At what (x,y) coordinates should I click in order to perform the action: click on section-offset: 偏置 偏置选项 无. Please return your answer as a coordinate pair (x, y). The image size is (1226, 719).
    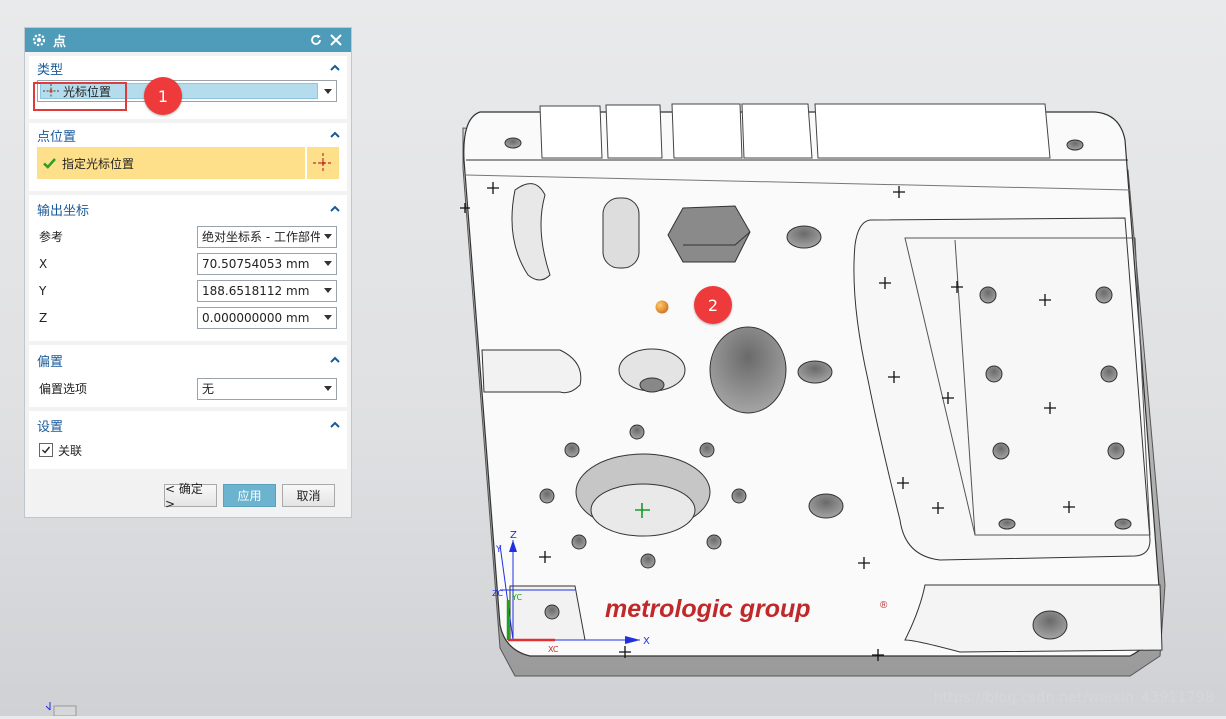
    Looking at the image, I should click on (188, 376).